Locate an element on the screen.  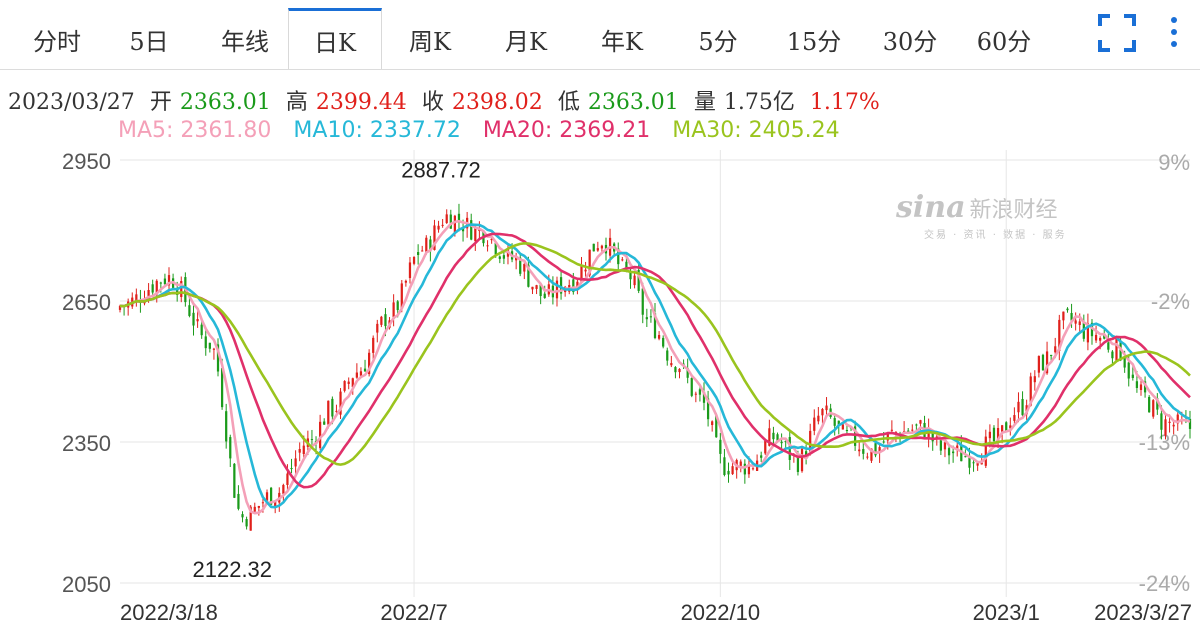
info-date: 2023/03/27 is located at coordinates (71, 102).